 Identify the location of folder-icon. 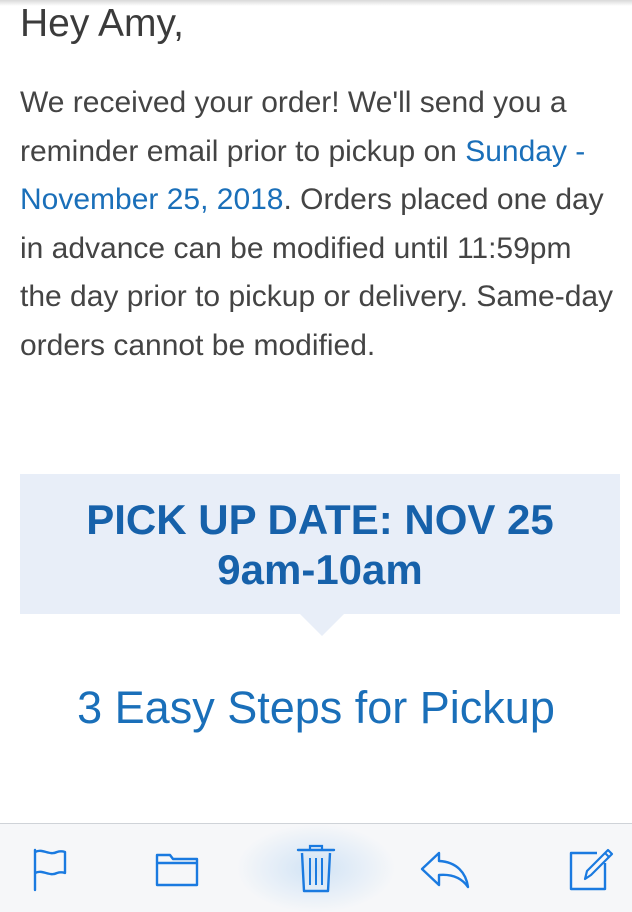
(177, 869).